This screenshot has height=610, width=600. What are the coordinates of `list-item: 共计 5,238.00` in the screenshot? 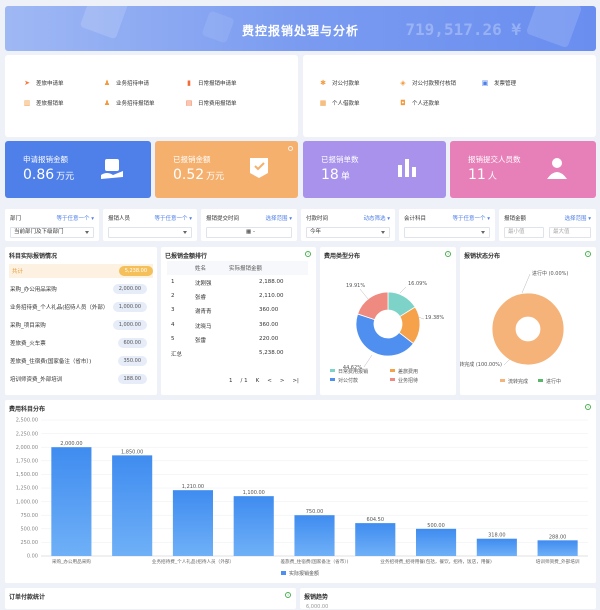 It's located at (81, 271).